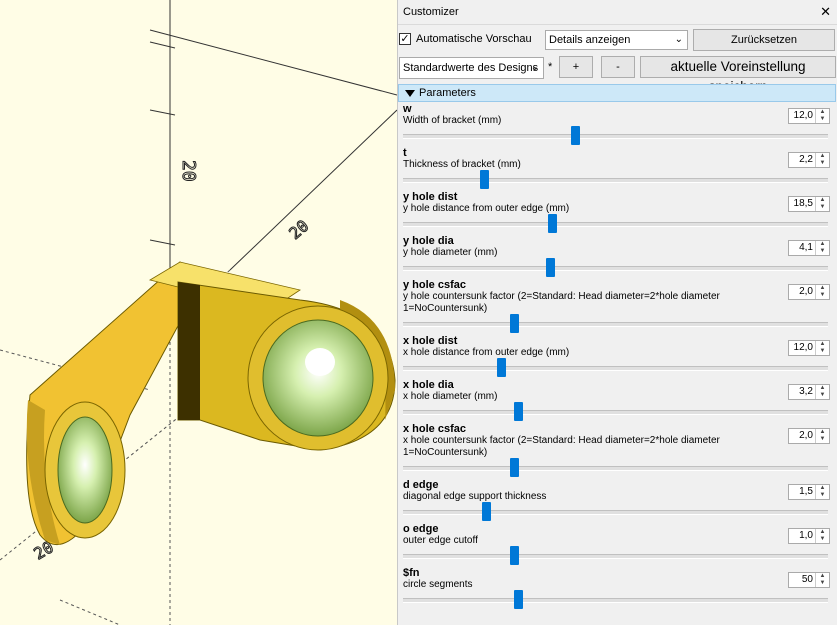  Describe the element at coordinates (617, 544) in the screenshot. I see `parameter-row: o edge outer edge cutoff 1,0 ▲ ▼` at that location.